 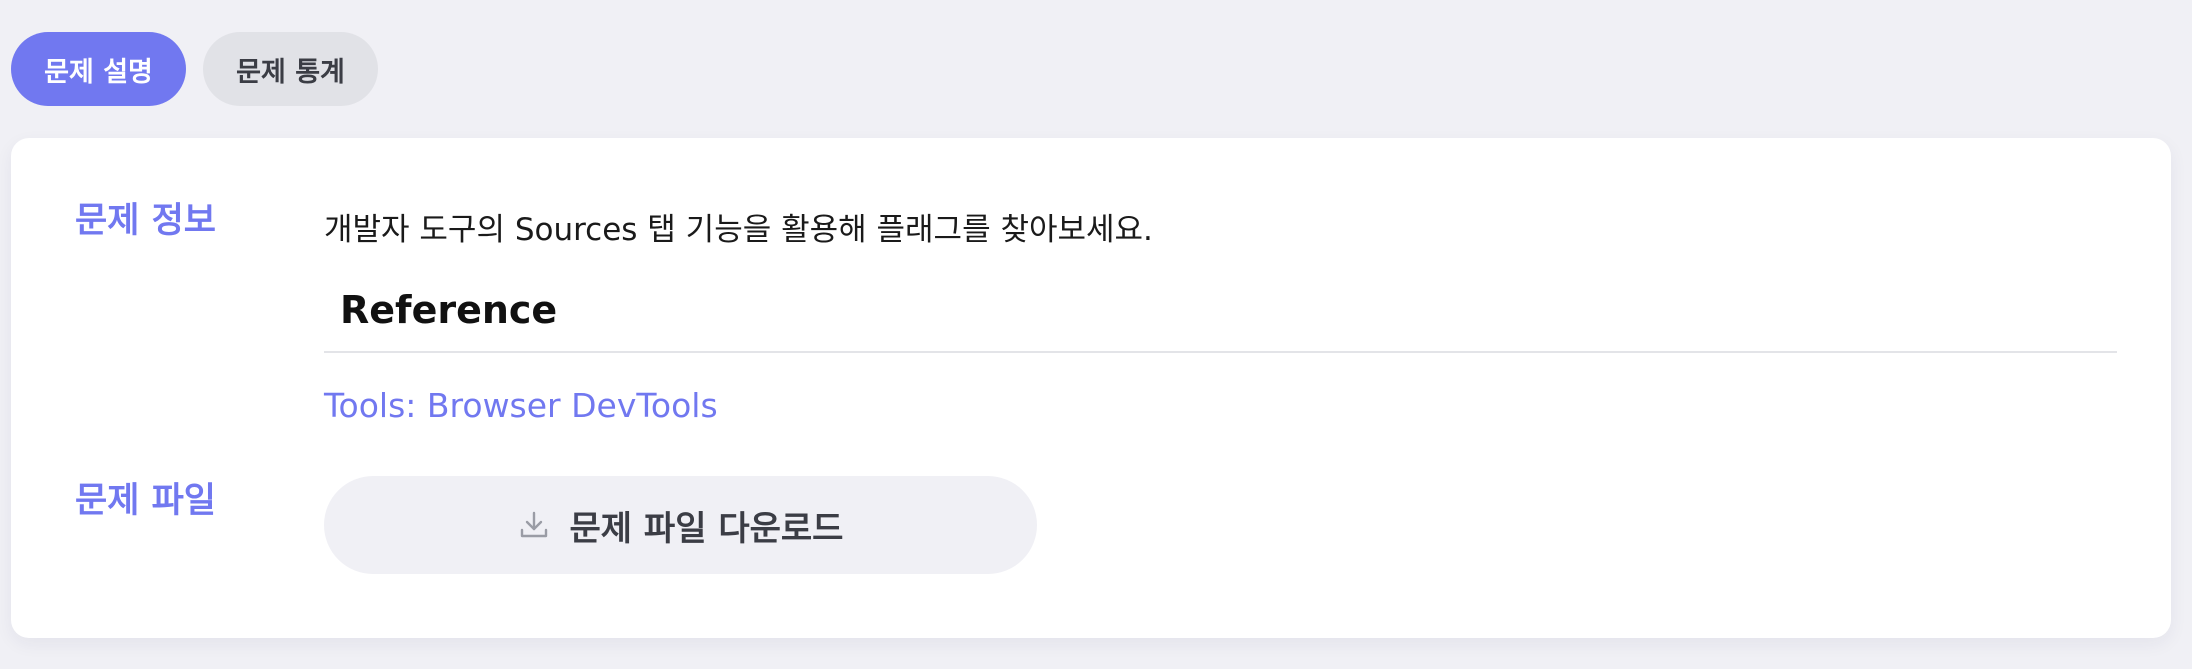 What do you see at coordinates (145, 501) in the screenshot?
I see `problem-file-label: 문제 파일` at bounding box center [145, 501].